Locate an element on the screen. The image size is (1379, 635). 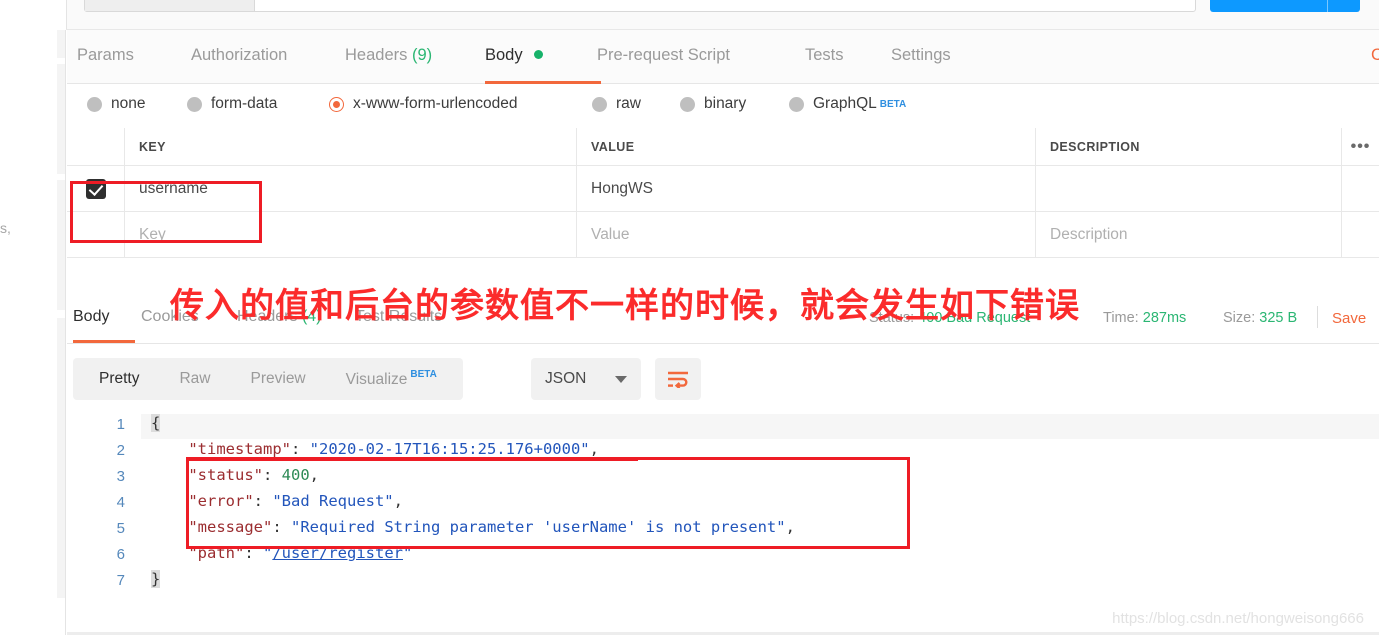
size-badge: Size: 325 B is located at coordinates (1260, 318).